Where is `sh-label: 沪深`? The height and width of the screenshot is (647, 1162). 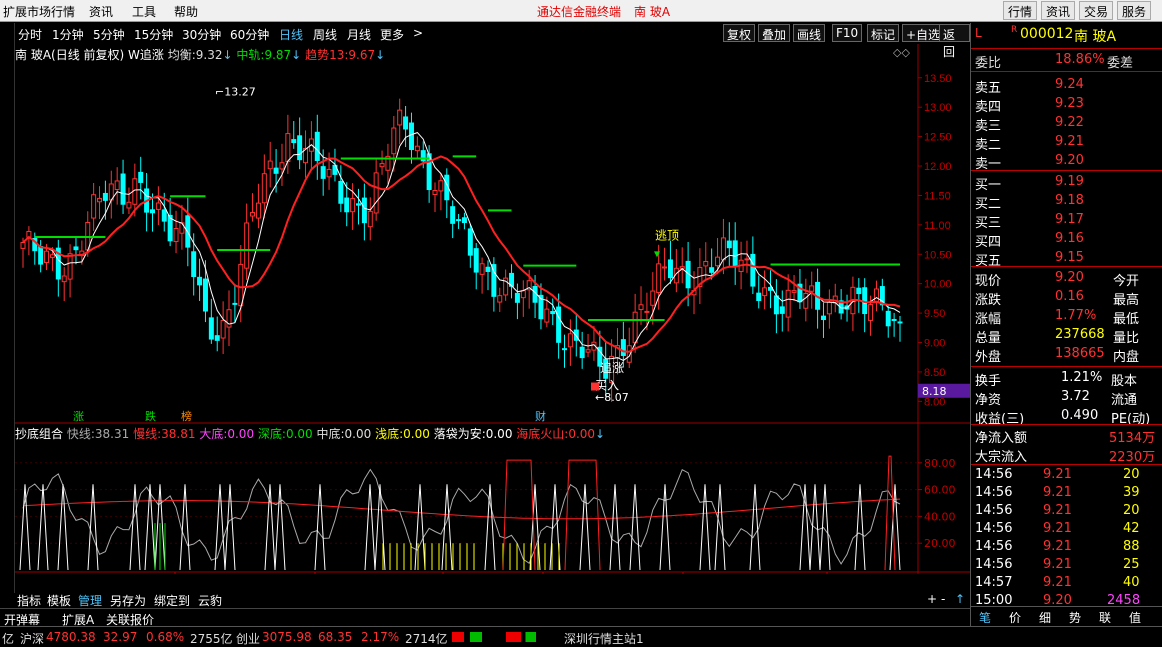 sh-label: 沪深 is located at coordinates (32, 638).